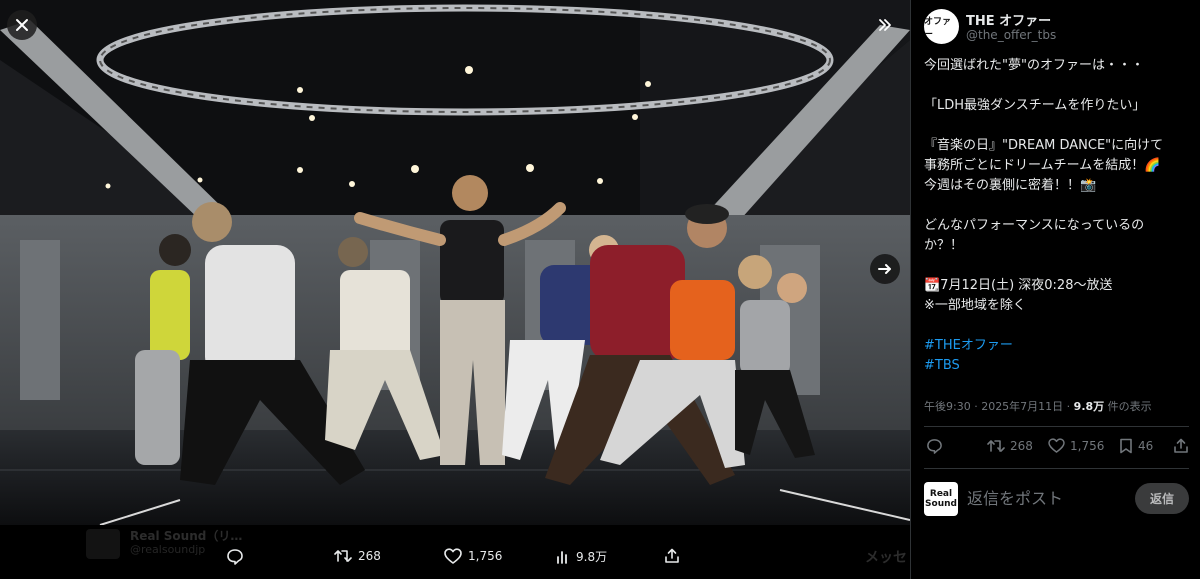  What do you see at coordinates (1136, 446) in the screenshot?
I see `bookmark-button: 46` at bounding box center [1136, 446].